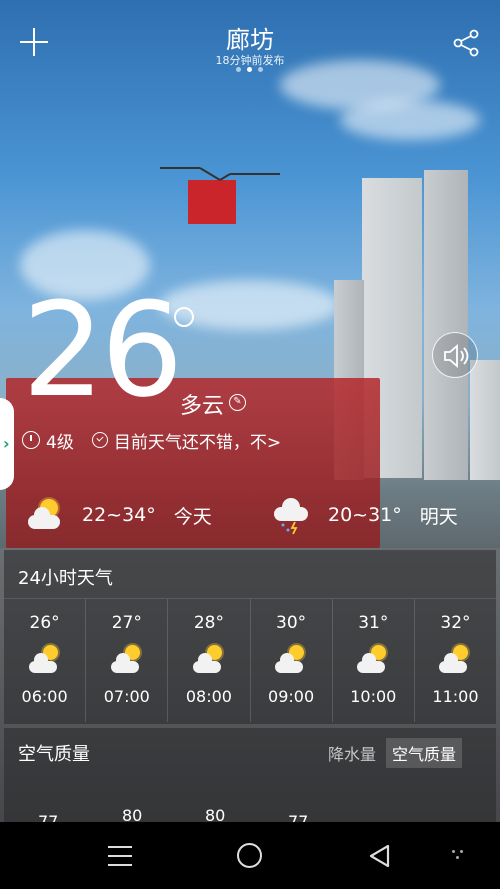 The height and width of the screenshot is (889, 500). I want to click on hour-time: 07:00, so click(126, 696).